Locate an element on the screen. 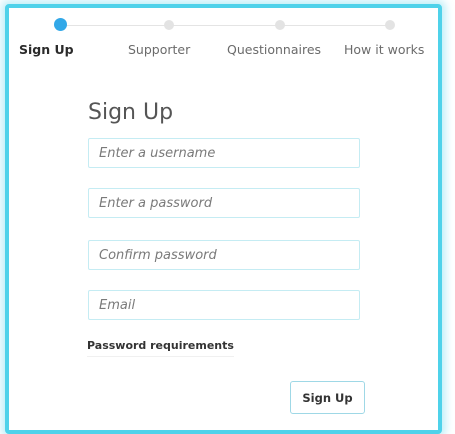 The height and width of the screenshot is (434, 455). confirm-password-input is located at coordinates (224, 255).